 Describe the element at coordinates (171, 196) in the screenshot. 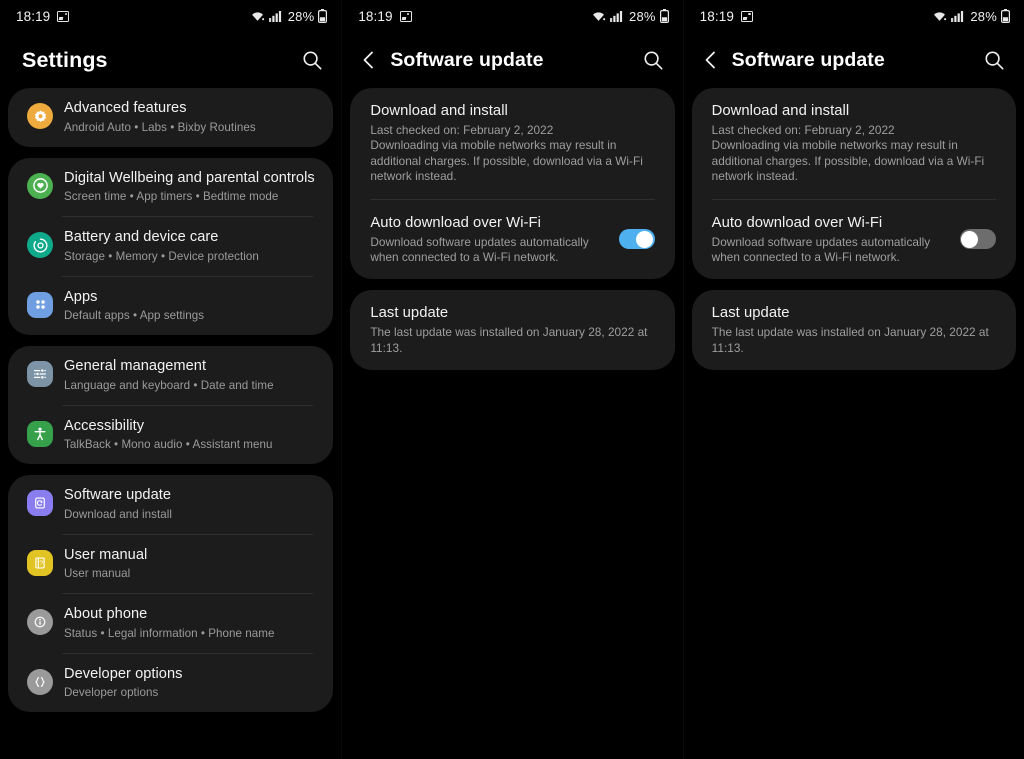

I see `item-subtitle: Screen time • App timers • Bedtime mode` at that location.